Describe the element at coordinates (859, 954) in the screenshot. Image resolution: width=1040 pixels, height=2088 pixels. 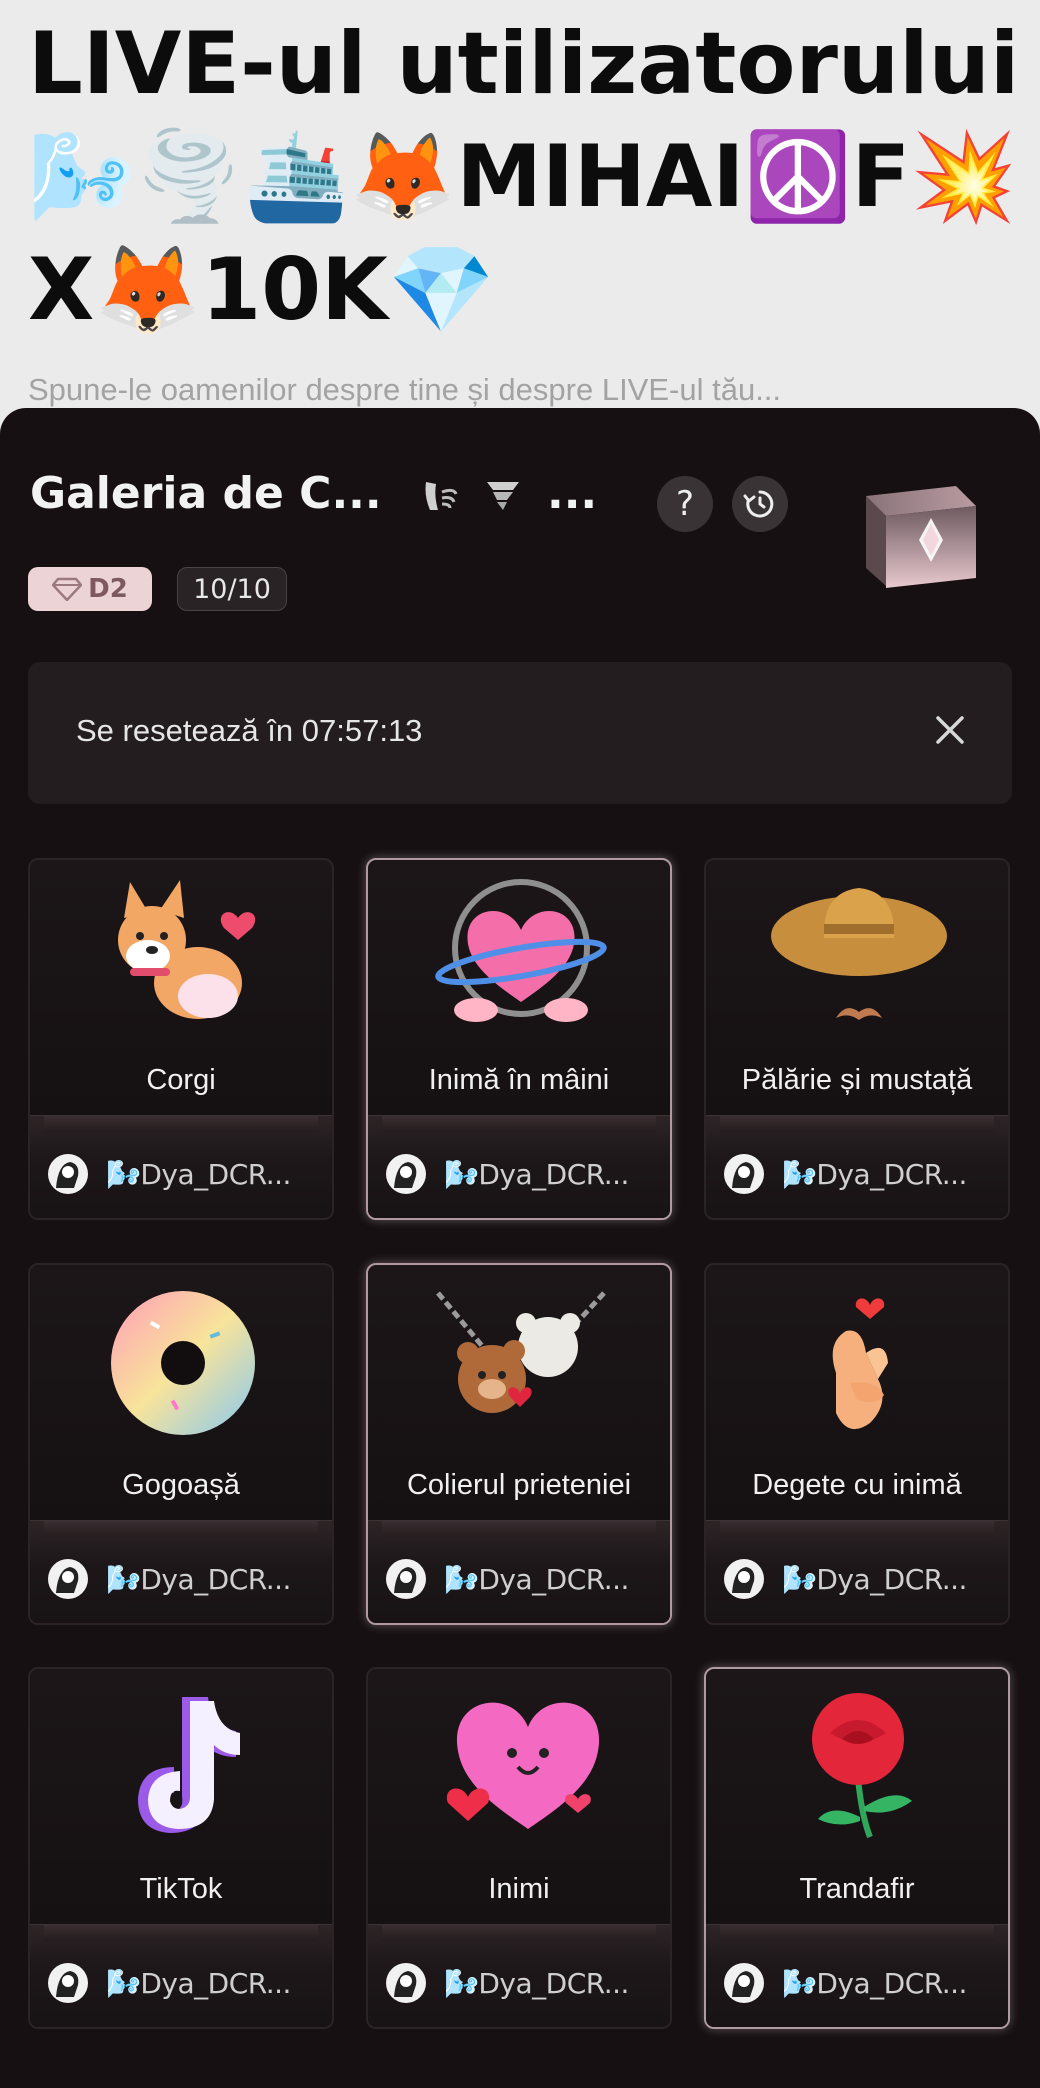
I see `hat-mustache-icon` at that location.